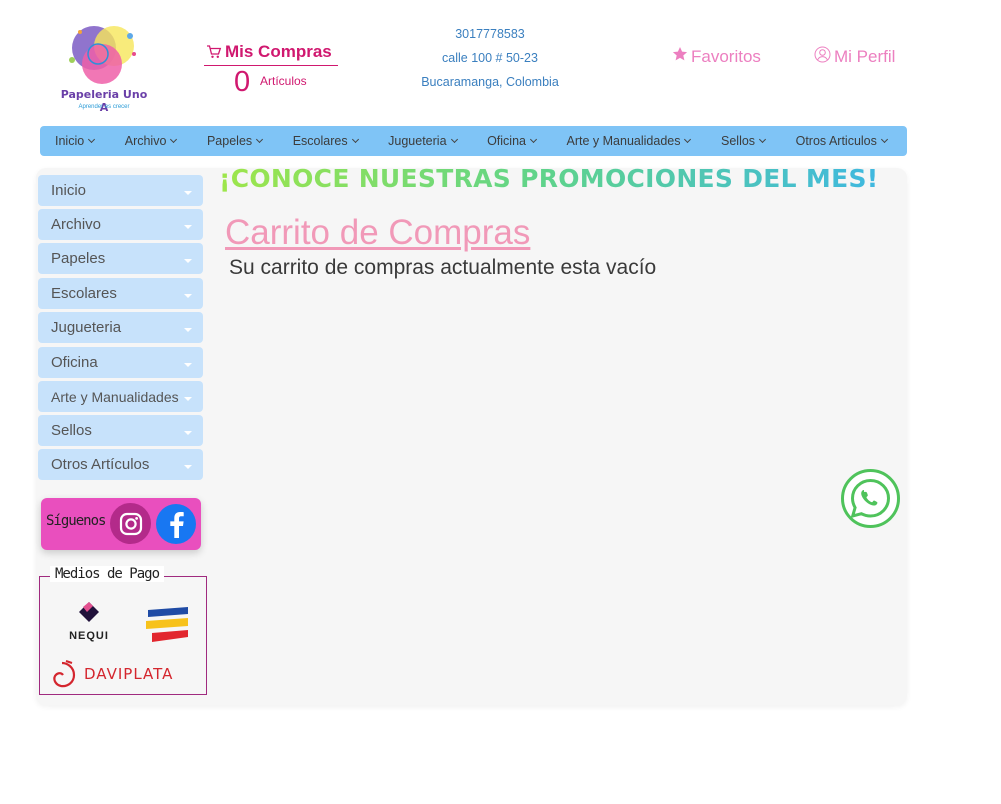 The image size is (1001, 804). Describe the element at coordinates (107, 574) in the screenshot. I see `payment-legend: Medios de Pago` at that location.